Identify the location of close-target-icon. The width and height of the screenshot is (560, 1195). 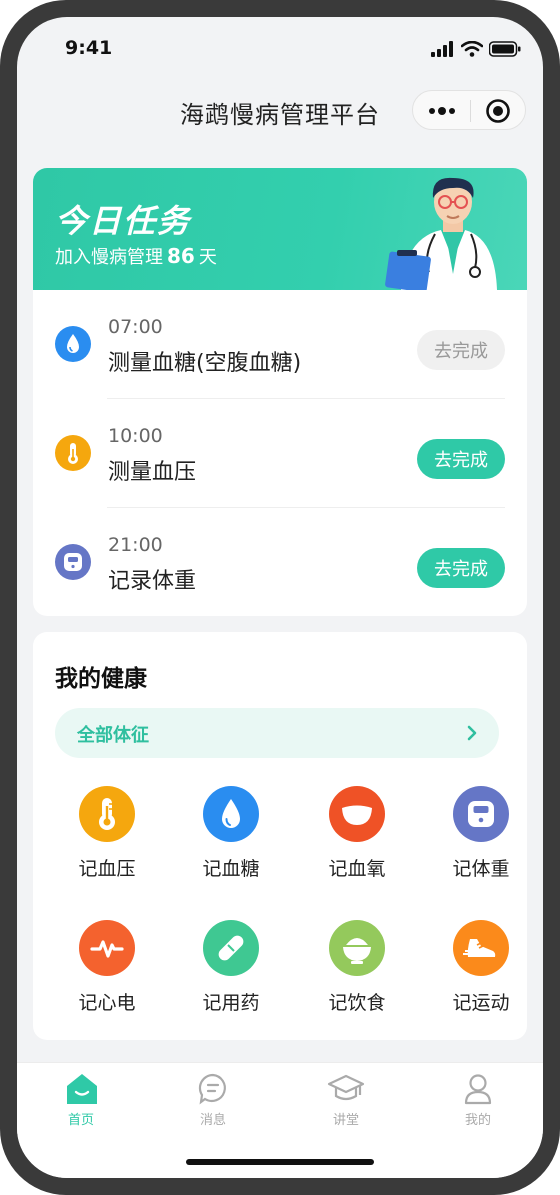
(498, 111).